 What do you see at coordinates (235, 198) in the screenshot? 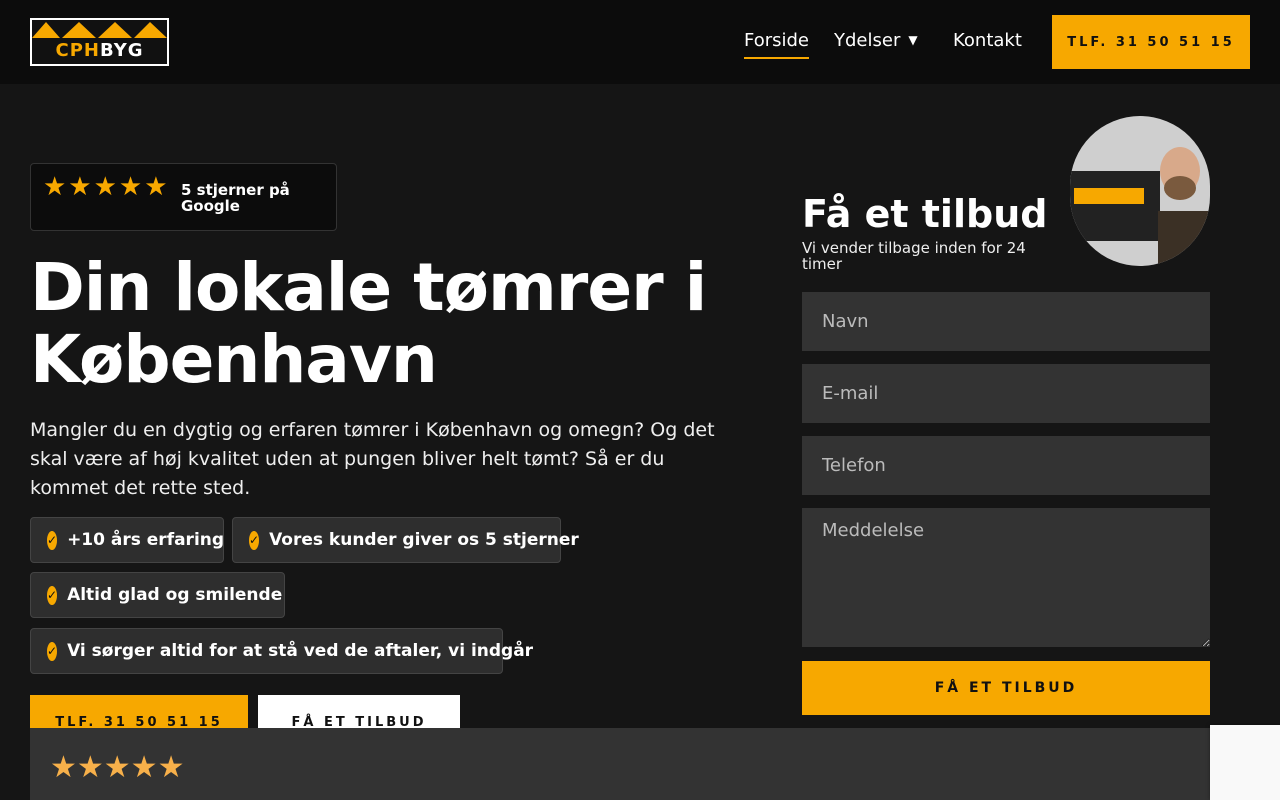
I see `rating-text: 5 stjerner på Google` at bounding box center [235, 198].